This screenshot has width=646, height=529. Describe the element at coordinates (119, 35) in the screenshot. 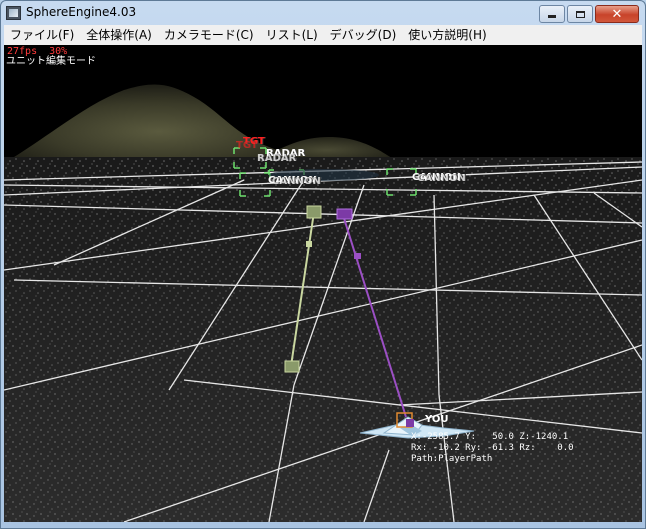

I see `menu-global-ops: 全体操作(A)` at that location.